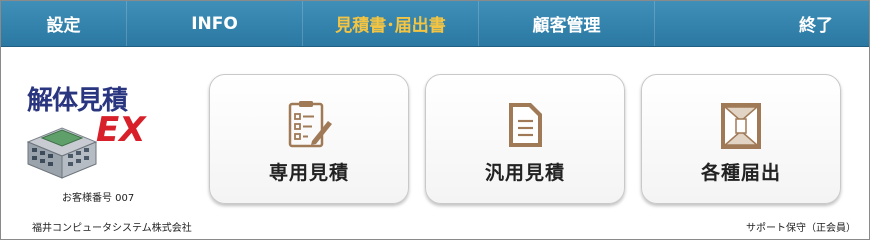 The image size is (870, 240). I want to click on tile-label: 汎用見積, so click(524, 173).